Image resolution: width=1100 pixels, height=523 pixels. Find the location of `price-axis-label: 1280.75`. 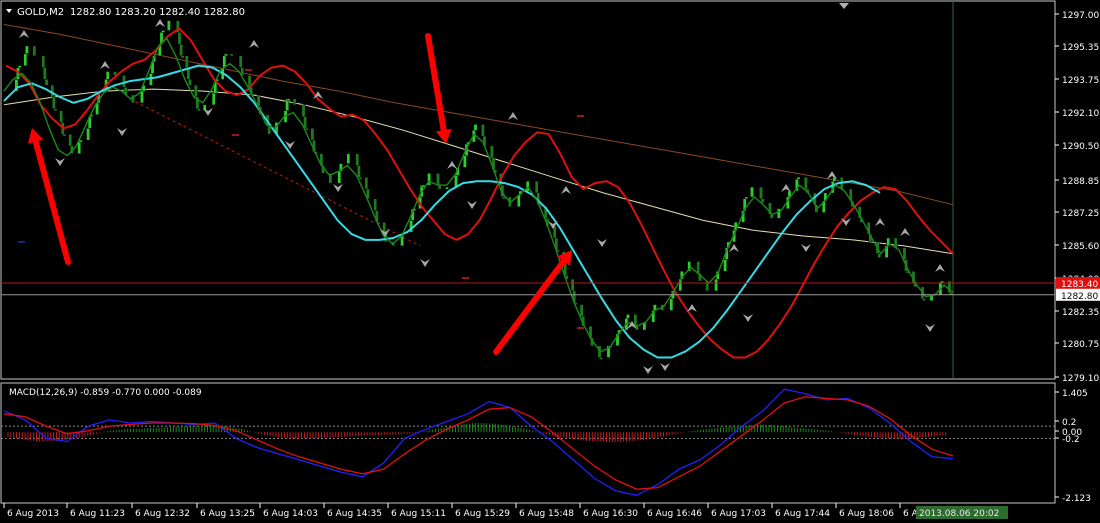

price-axis-label: 1280.75 is located at coordinates (1080, 345).